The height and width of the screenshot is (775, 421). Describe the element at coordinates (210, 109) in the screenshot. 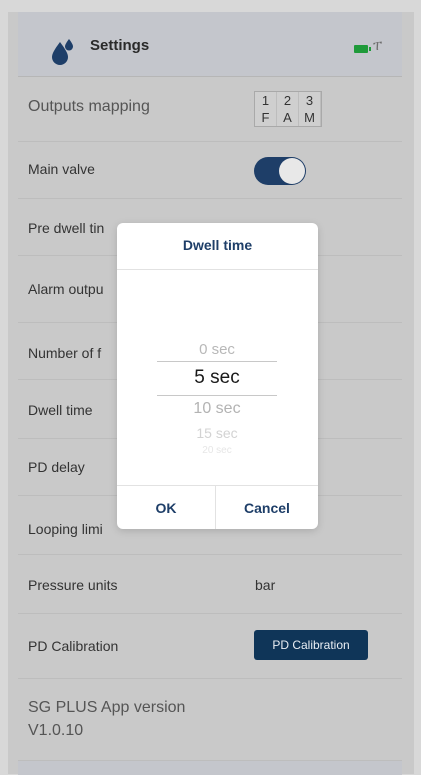

I see `outputs-mapping-row: Outputs mapping 1 2 3 F A M` at that location.